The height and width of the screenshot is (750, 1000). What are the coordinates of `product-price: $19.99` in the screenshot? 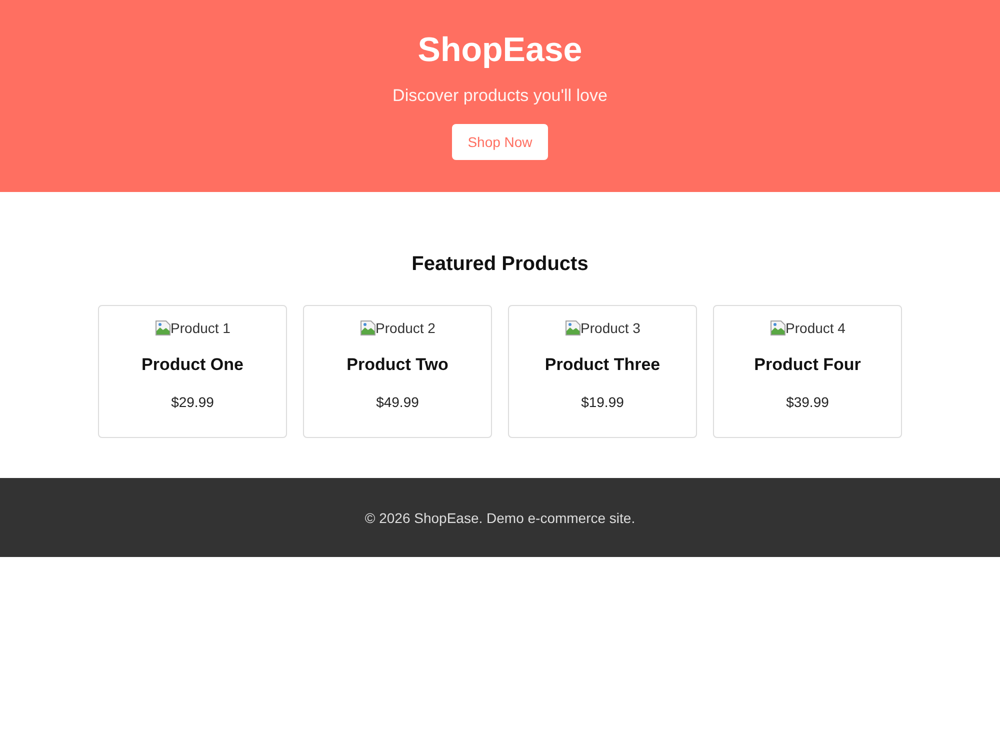 It's located at (602, 402).